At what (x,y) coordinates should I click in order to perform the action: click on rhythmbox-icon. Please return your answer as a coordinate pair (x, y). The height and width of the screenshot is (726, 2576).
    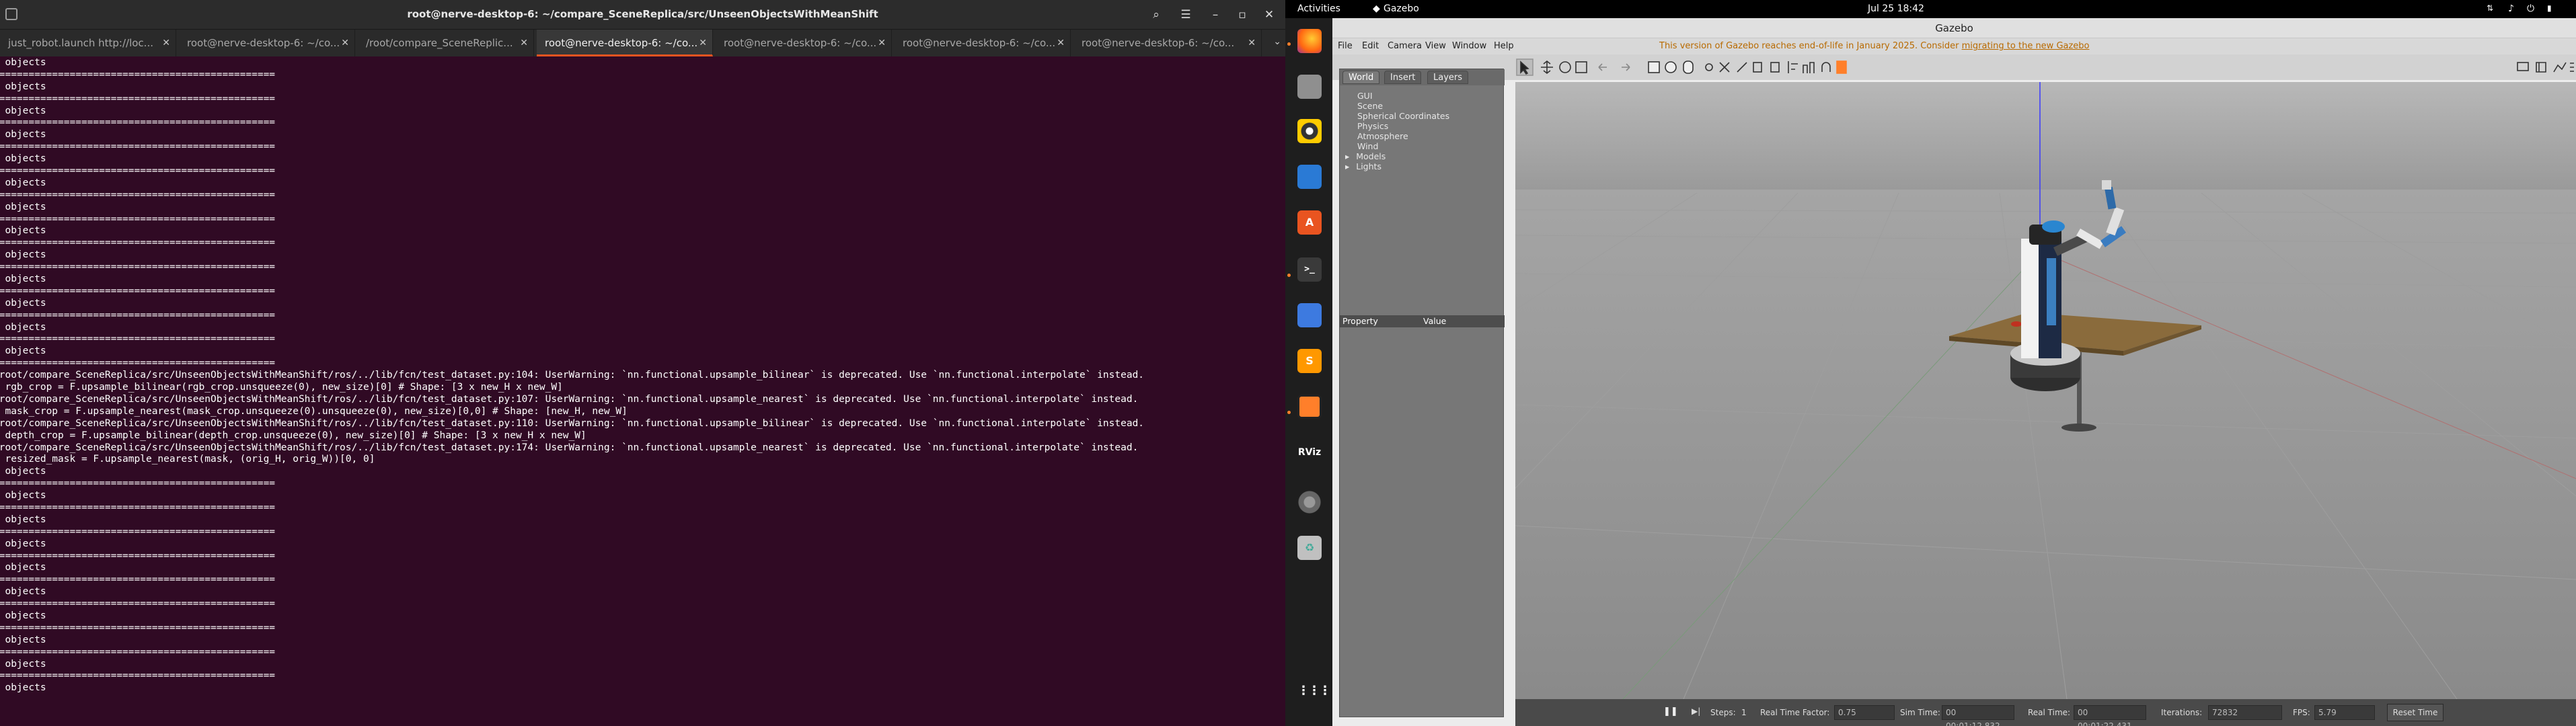
    Looking at the image, I should click on (1309, 131).